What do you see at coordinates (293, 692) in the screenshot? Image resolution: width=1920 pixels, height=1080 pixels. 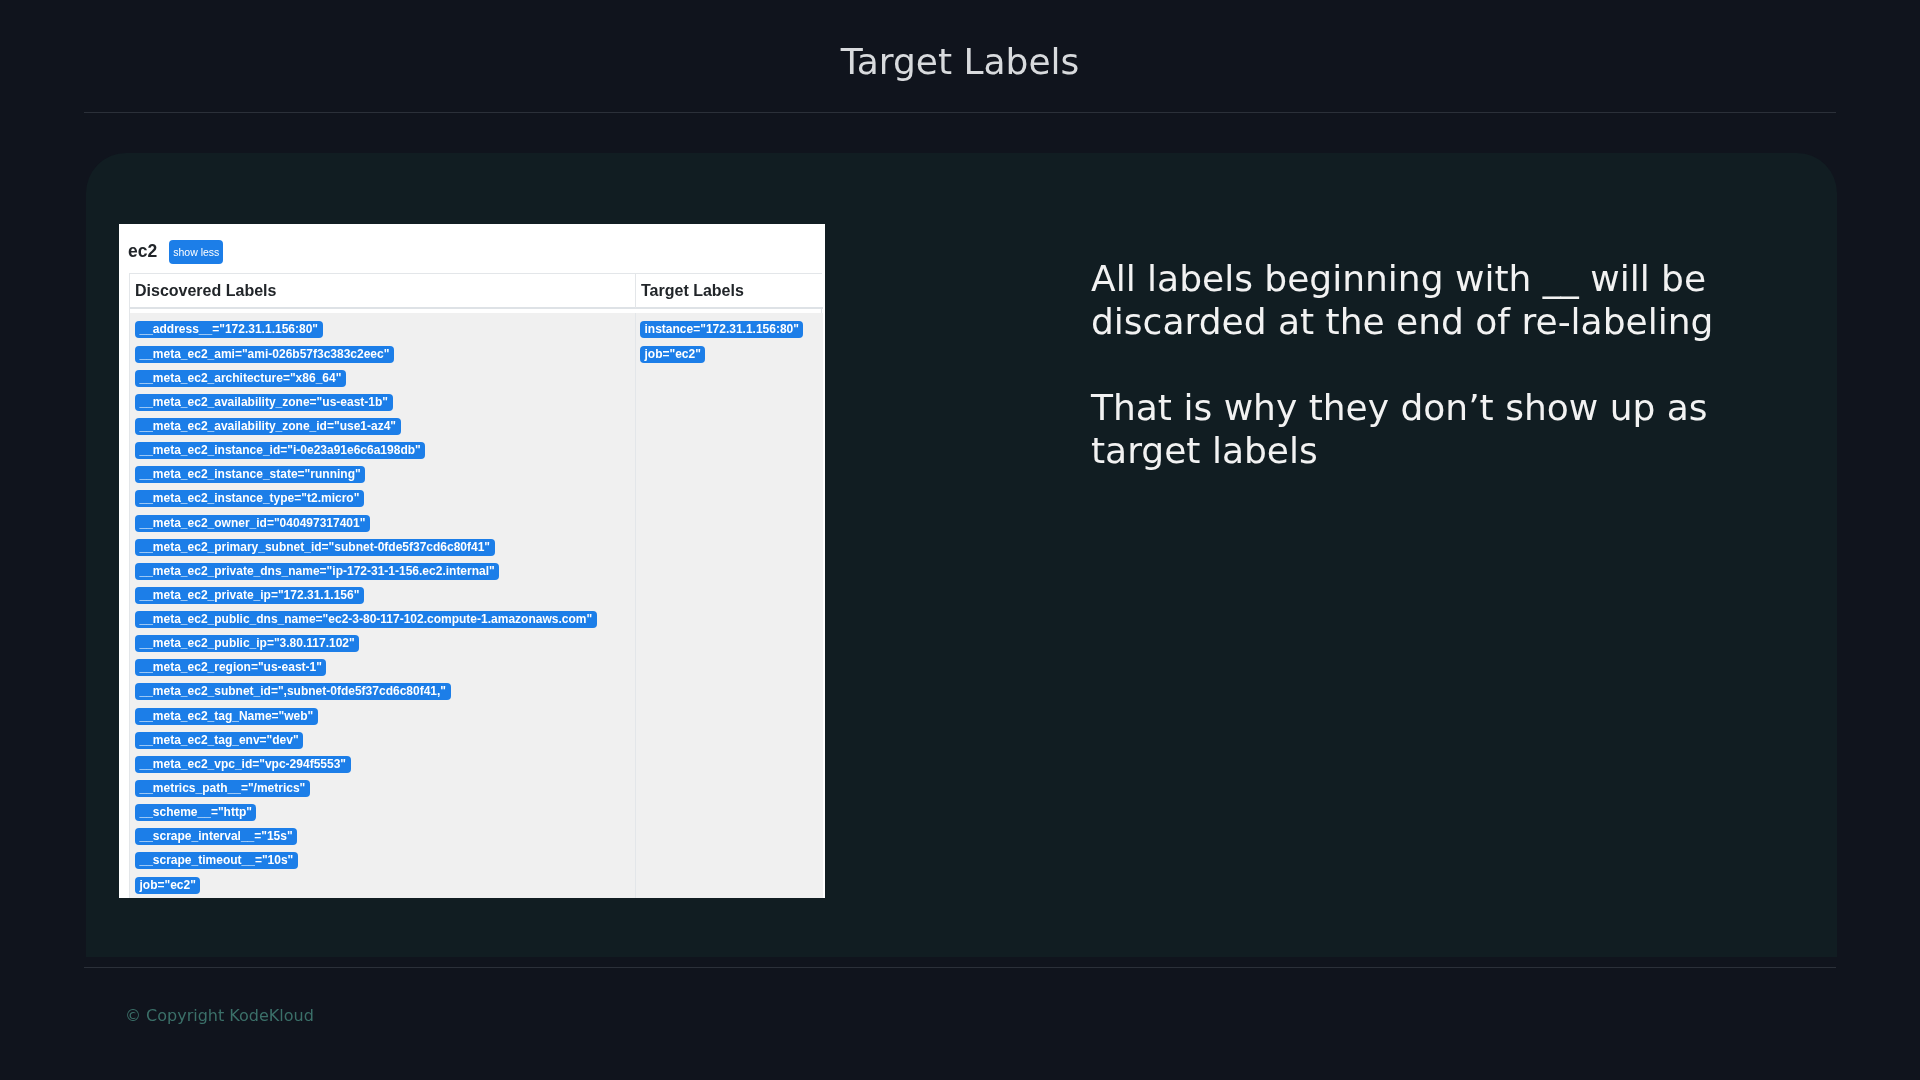 I see `label-tag: __meta_ec2_subnet_id=",subnet-0fde5f37cd6c80f41,"` at bounding box center [293, 692].